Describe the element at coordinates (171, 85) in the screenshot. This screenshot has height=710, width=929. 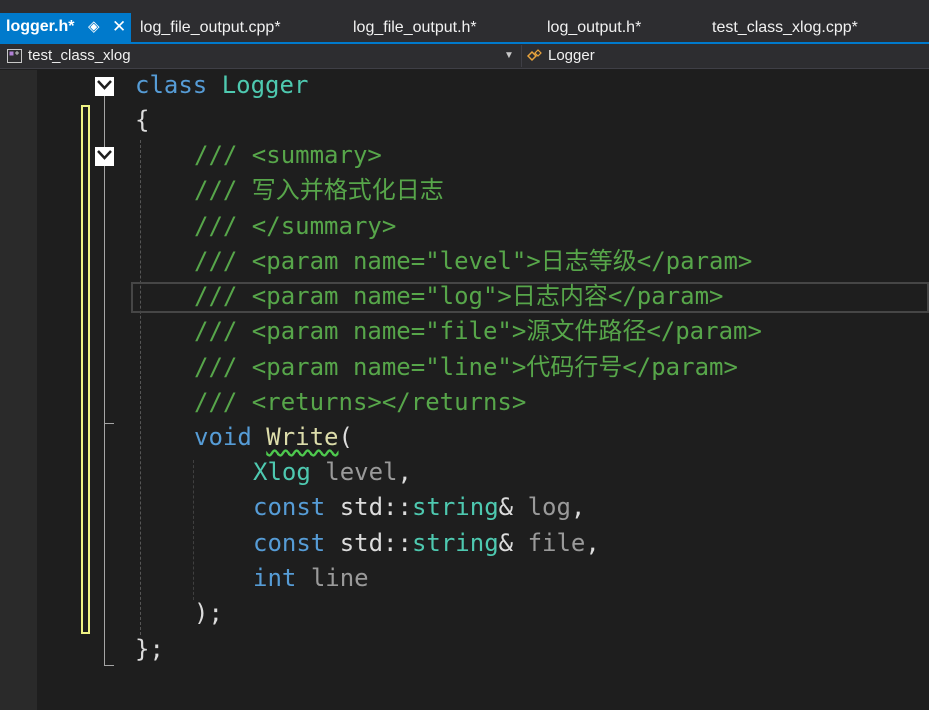
I see `keyword-token: class` at that location.